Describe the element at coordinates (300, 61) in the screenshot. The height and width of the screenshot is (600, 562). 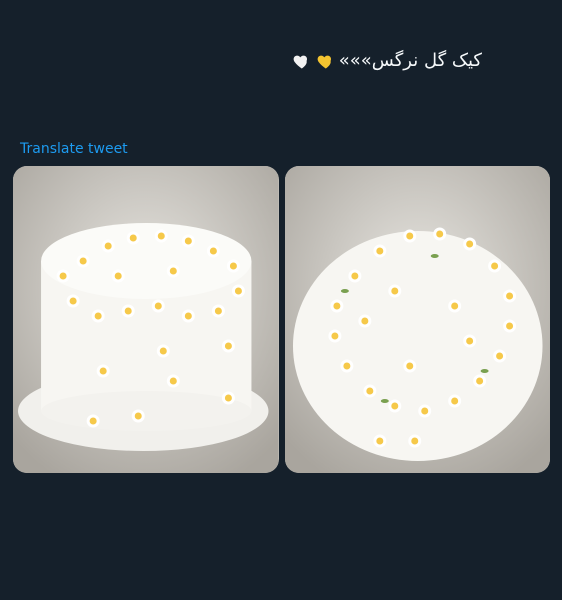
I see `white-heart-icon` at that location.